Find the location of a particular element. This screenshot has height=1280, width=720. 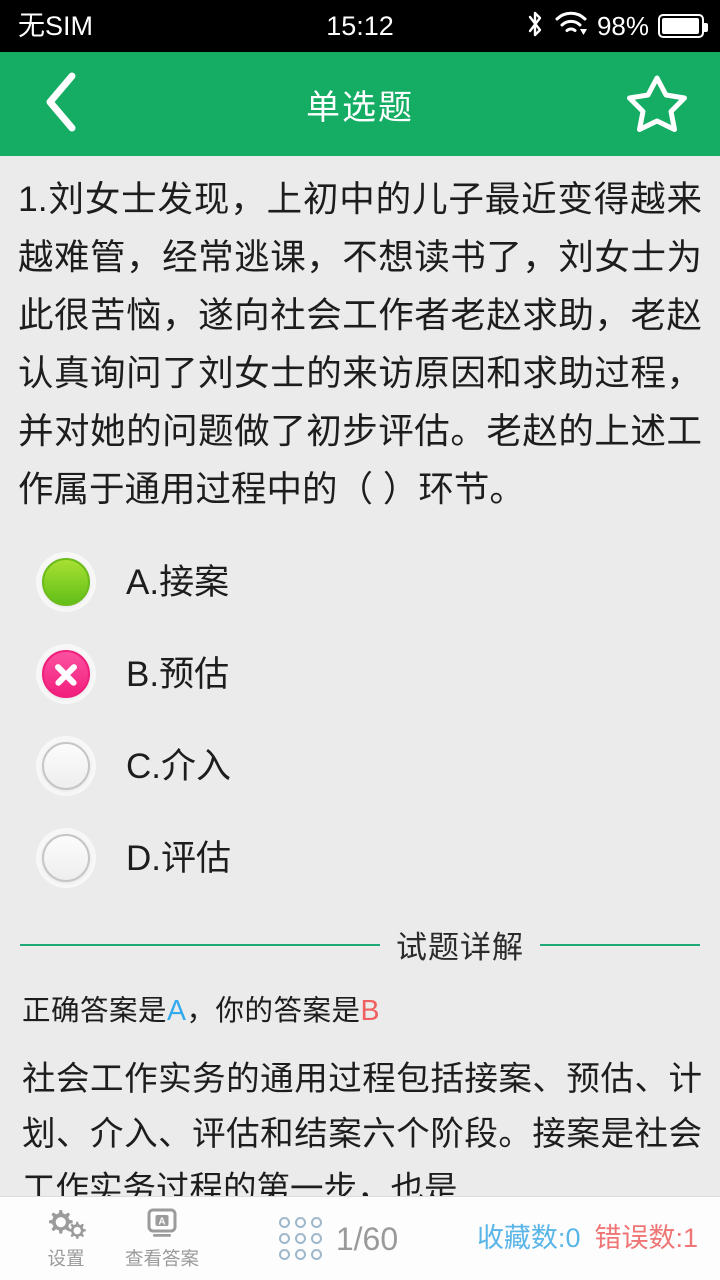

gears-icon is located at coordinates (66, 1227).